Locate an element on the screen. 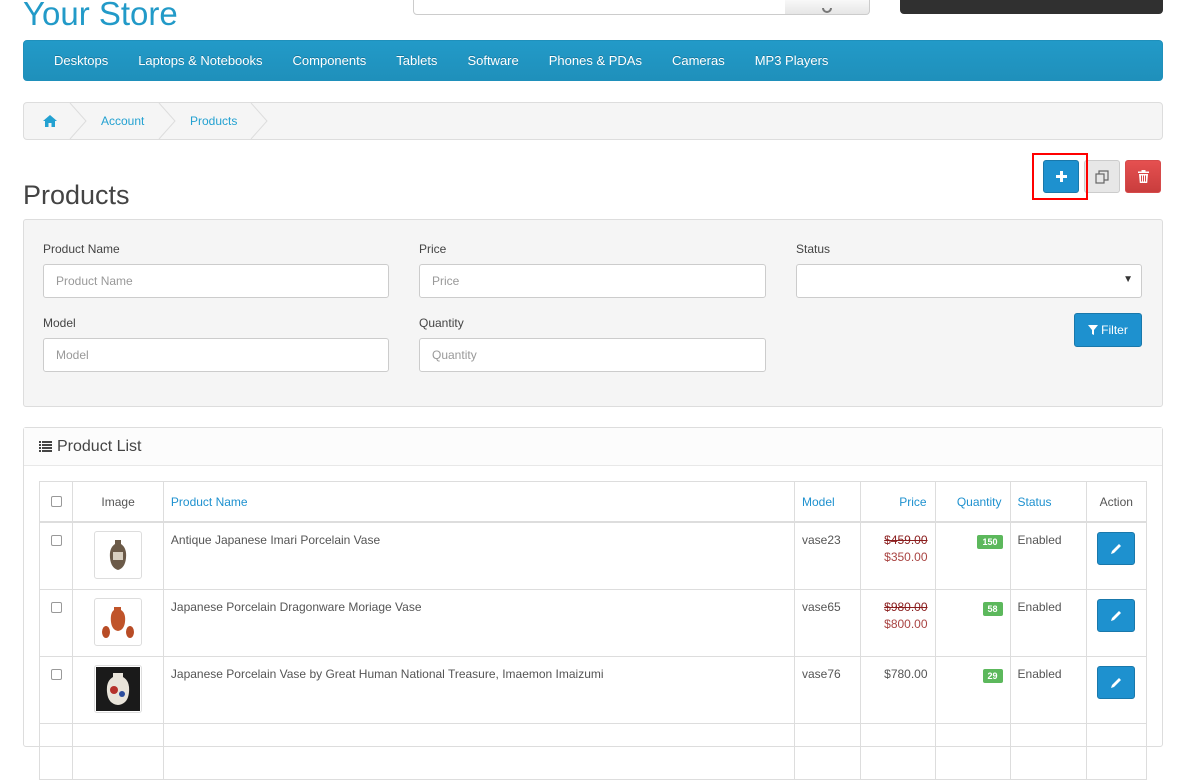  product-price: $780.00 is located at coordinates (906, 673).